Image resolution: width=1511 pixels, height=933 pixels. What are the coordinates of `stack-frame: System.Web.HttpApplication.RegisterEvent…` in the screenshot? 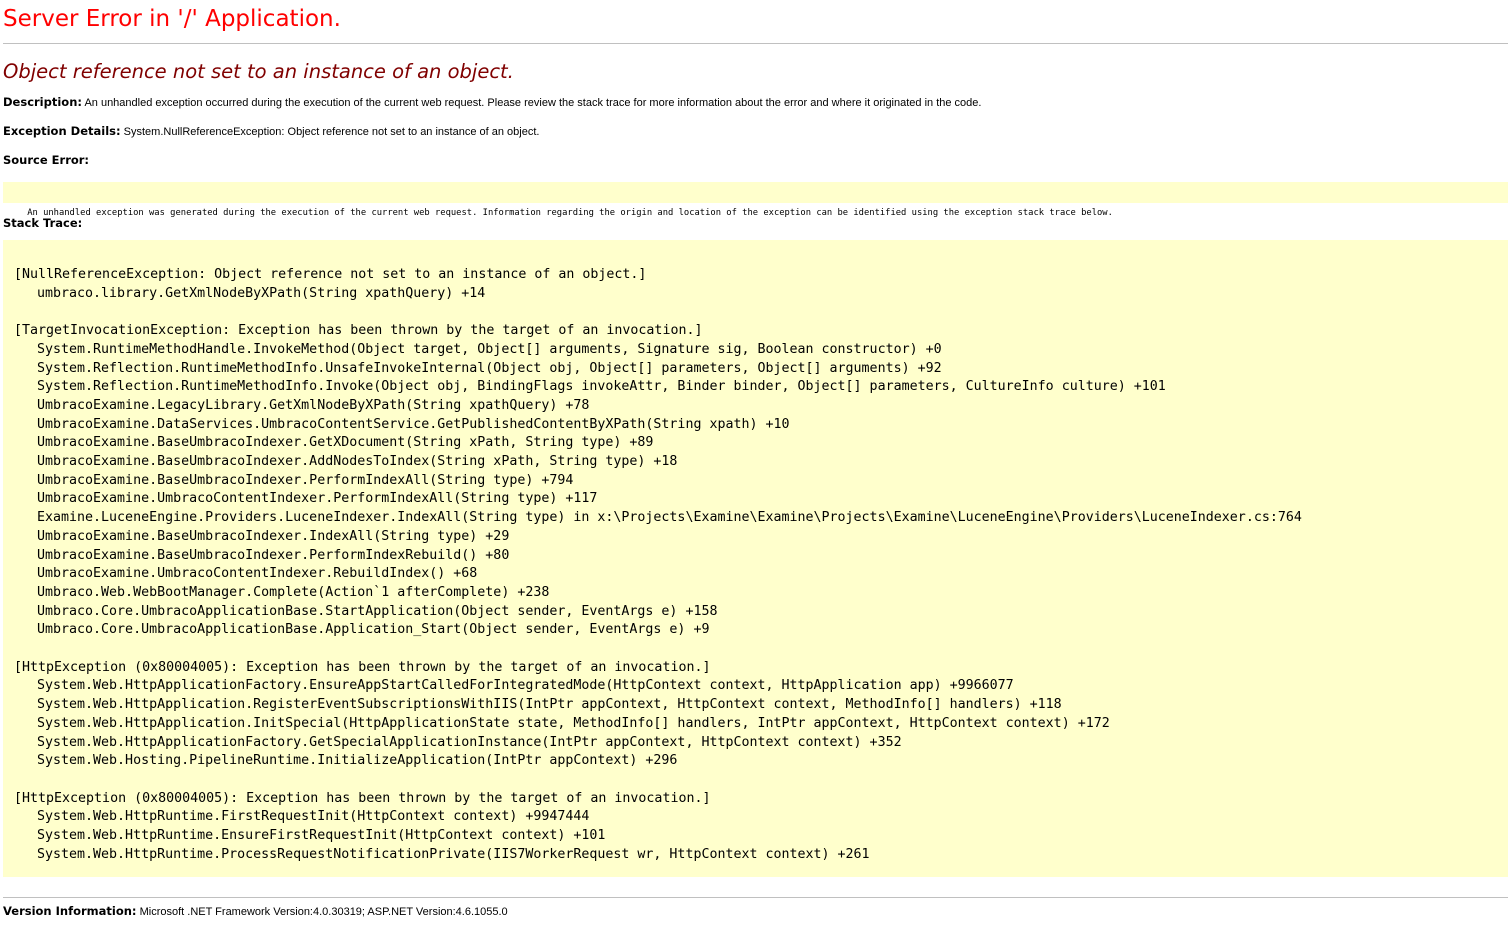 It's located at (549, 705).